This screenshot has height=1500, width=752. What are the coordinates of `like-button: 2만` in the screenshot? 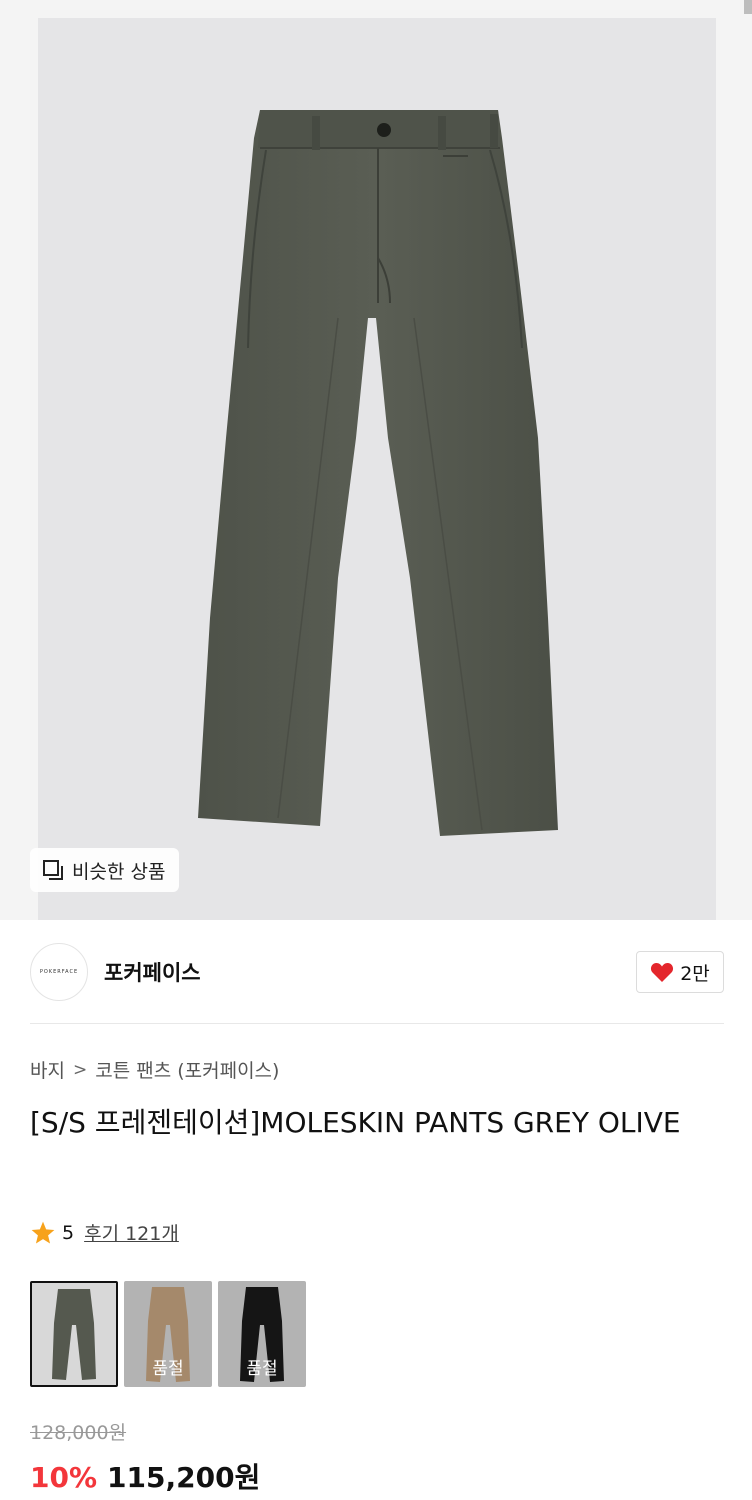 It's located at (680, 972).